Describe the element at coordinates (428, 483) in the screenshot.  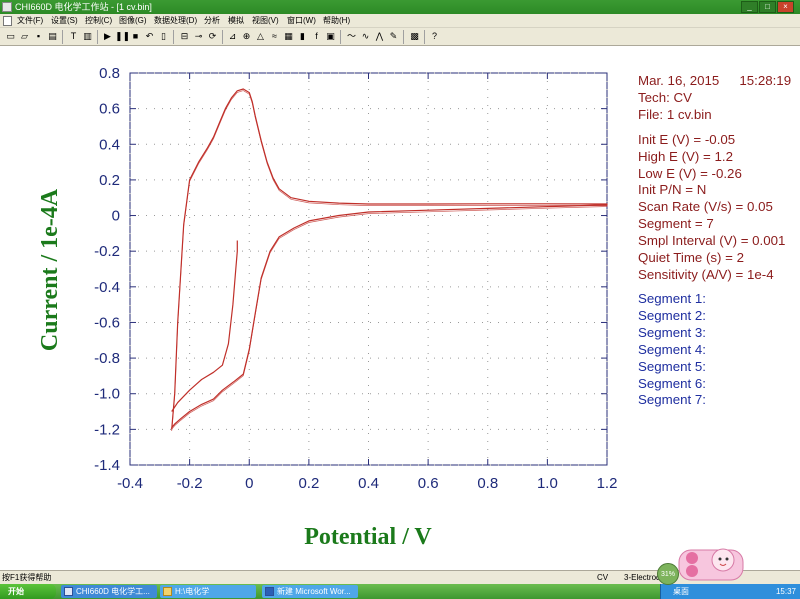
I see `x-tick-label: 0.6` at that location.